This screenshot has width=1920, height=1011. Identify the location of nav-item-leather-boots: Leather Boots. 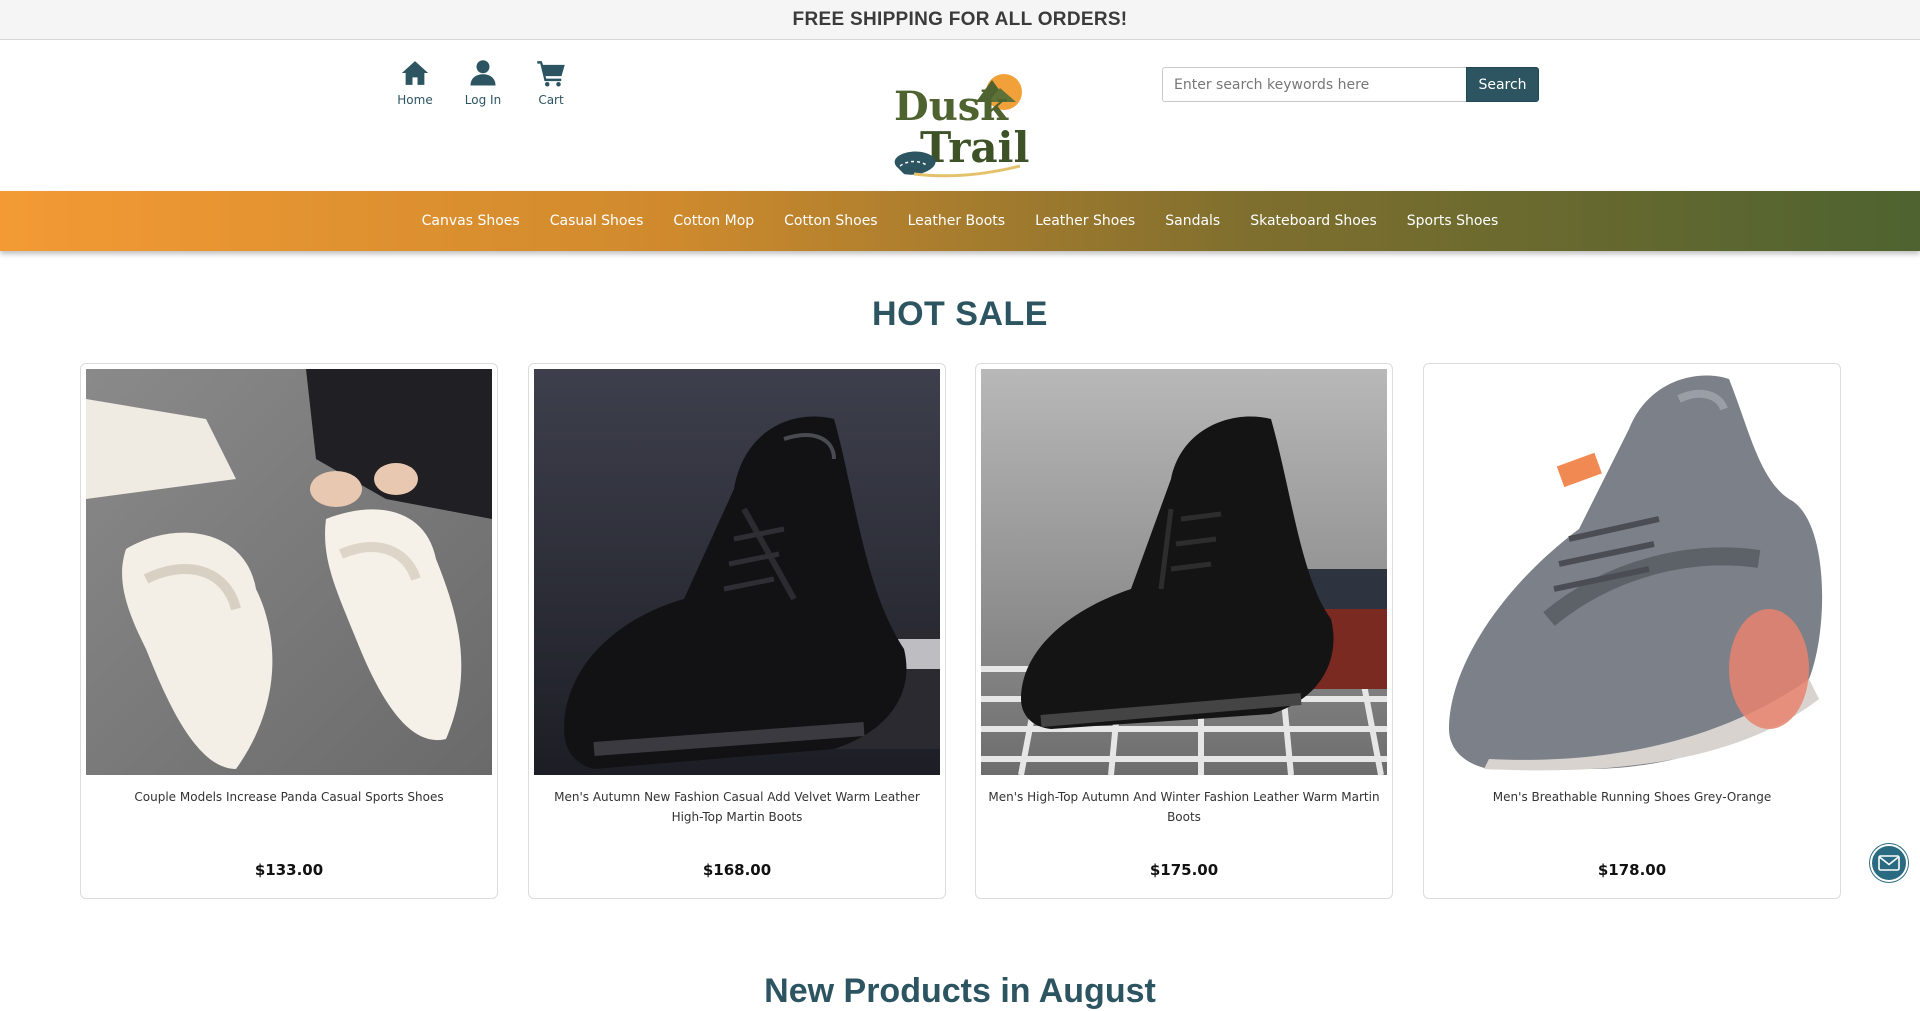
(956, 221).